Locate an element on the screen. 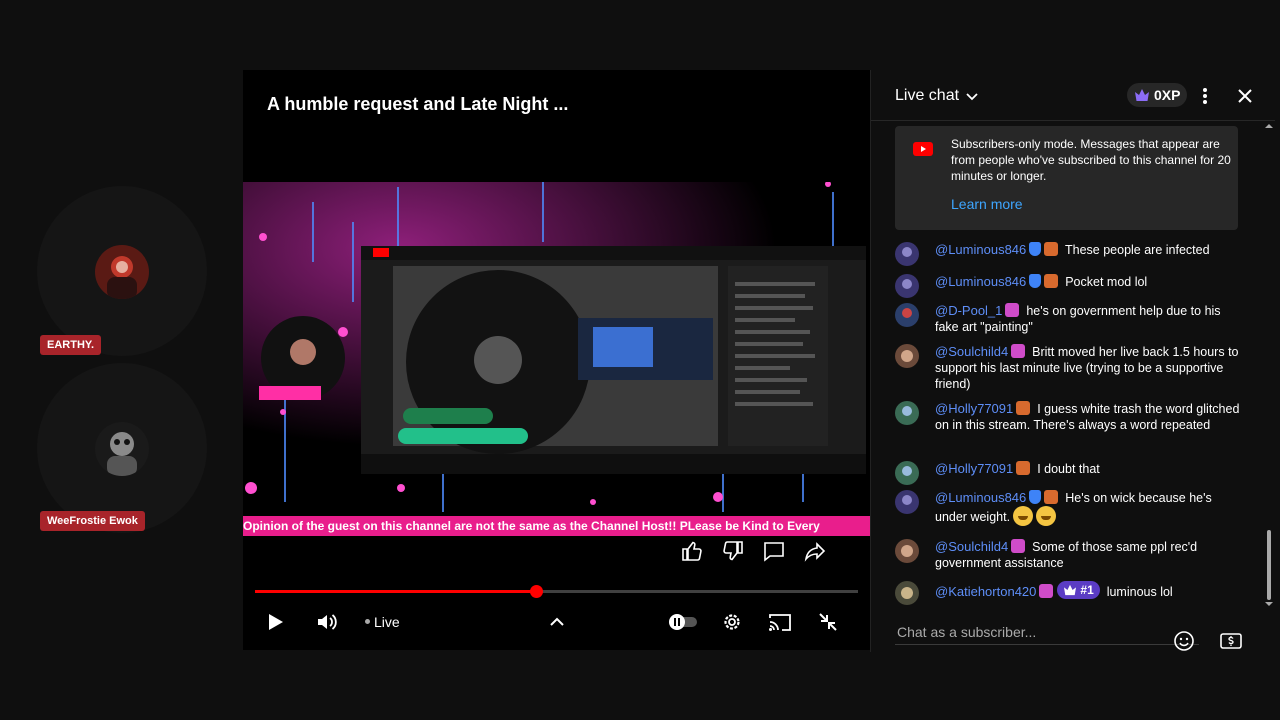 The image size is (1280, 720). progress-bar is located at coordinates (556, 591).